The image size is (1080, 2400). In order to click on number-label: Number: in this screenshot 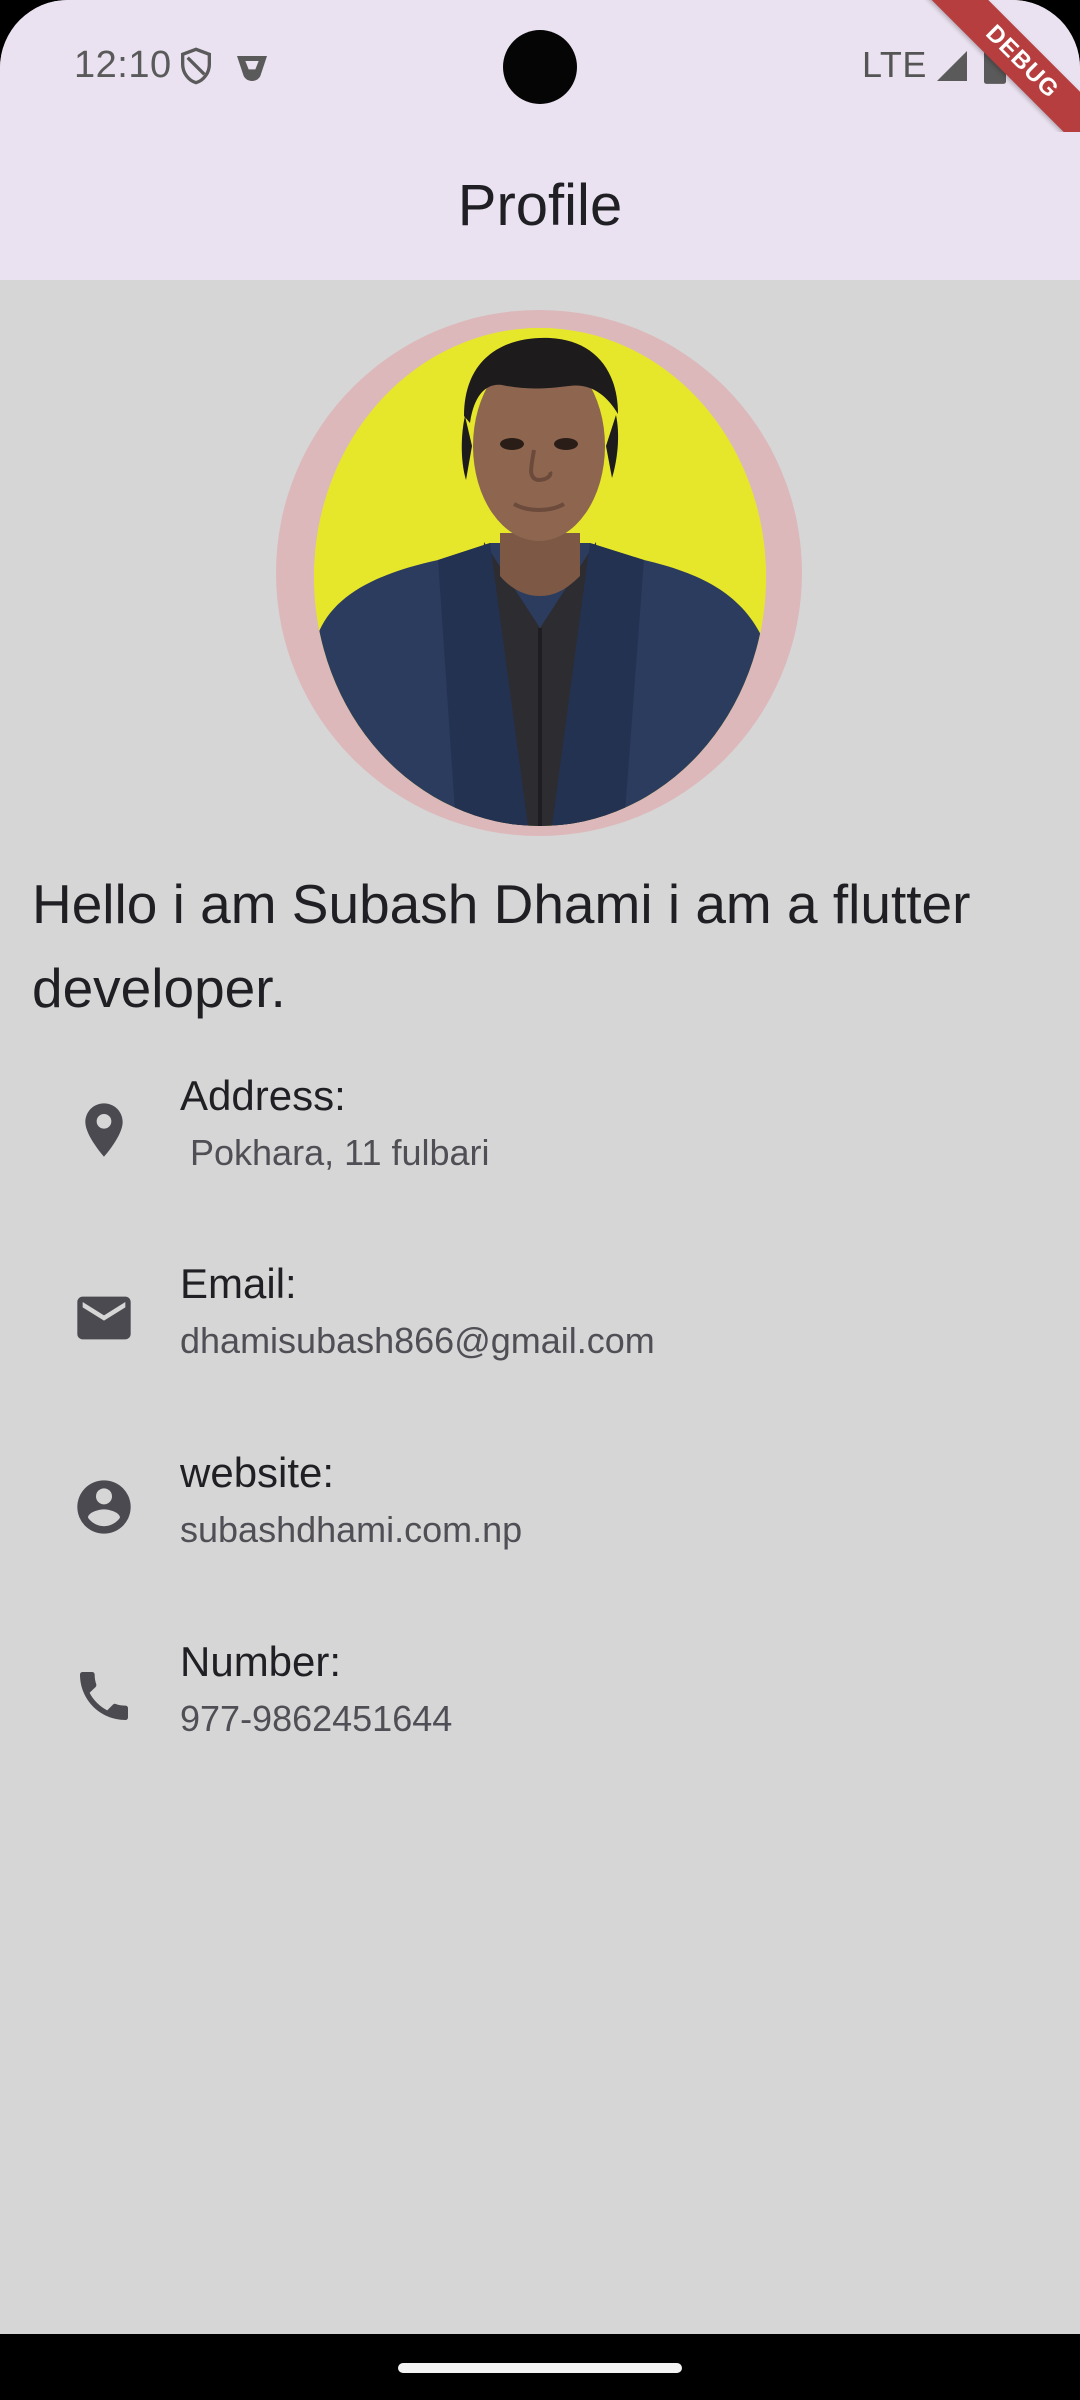, I will do `click(261, 1661)`.